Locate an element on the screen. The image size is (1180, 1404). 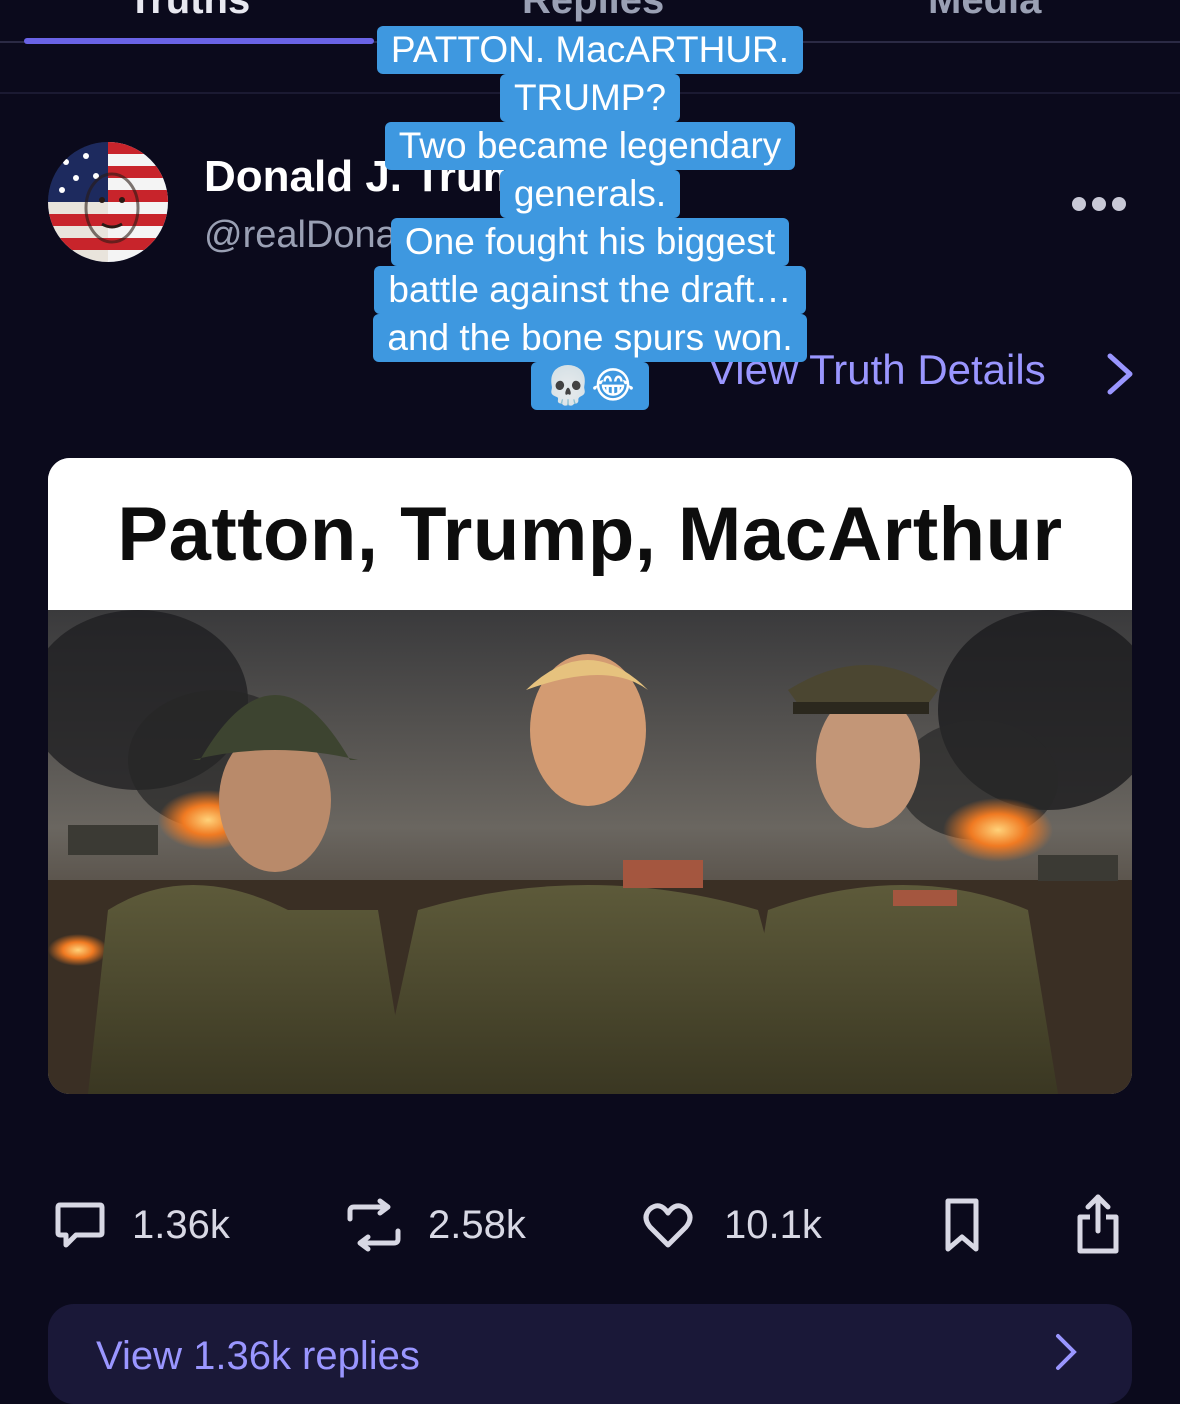
tab-replies: Replies is located at coordinates (593, 11).